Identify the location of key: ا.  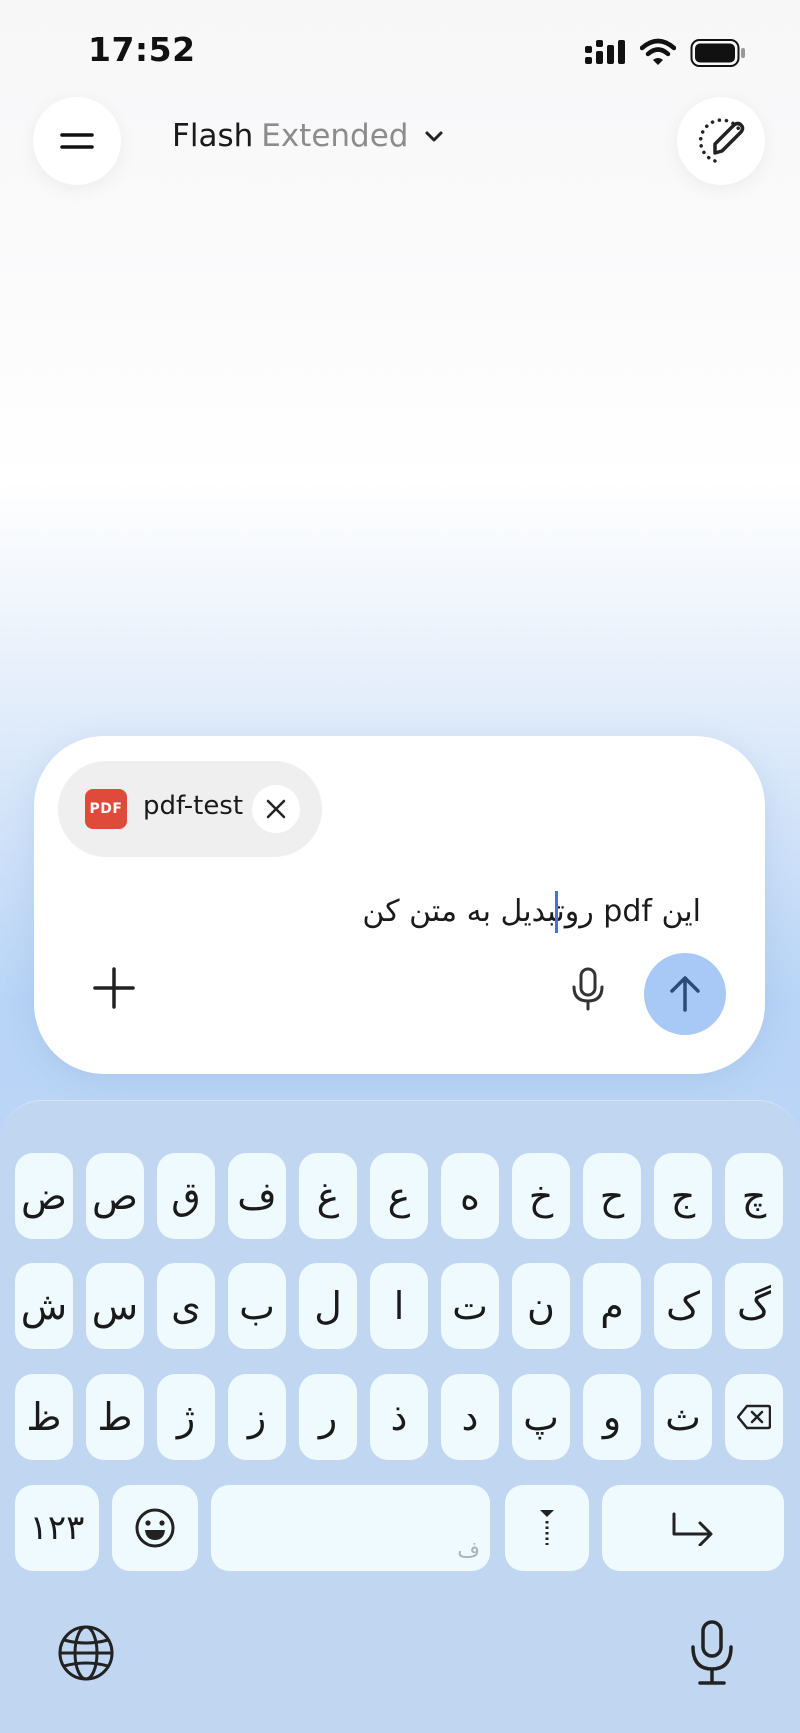
(399, 1306).